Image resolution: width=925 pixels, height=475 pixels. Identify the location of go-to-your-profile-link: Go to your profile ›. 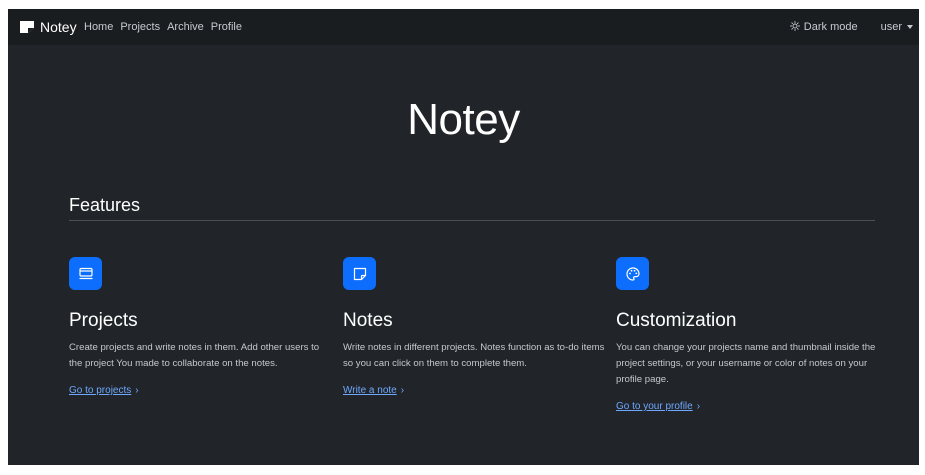
(658, 406).